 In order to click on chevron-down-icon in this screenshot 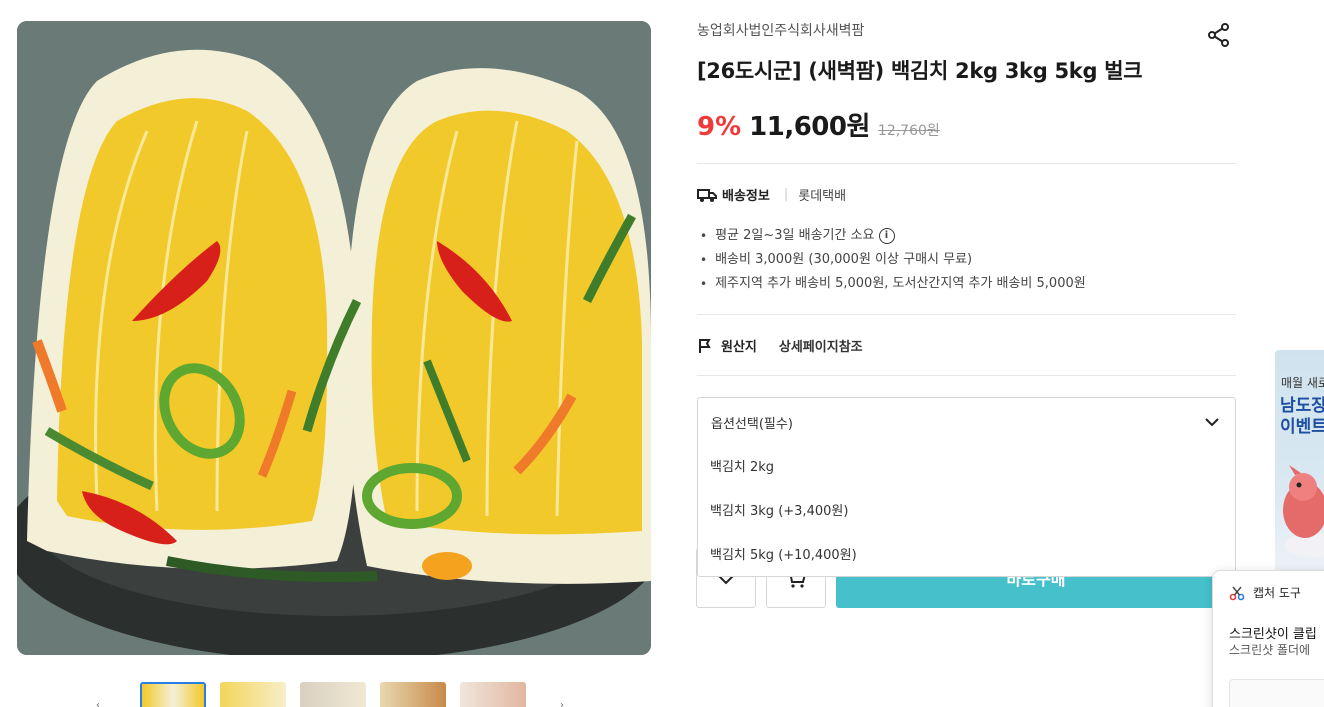, I will do `click(1212, 422)`.